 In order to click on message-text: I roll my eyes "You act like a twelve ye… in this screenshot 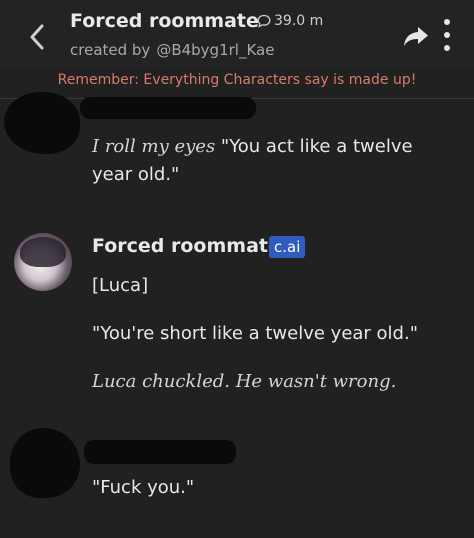, I will do `click(267, 161)`.